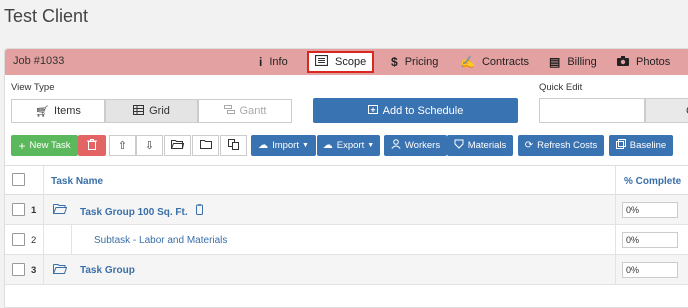 The height and width of the screenshot is (308, 688). Describe the element at coordinates (34, 240) in the screenshot. I see `row-number: 2` at that location.